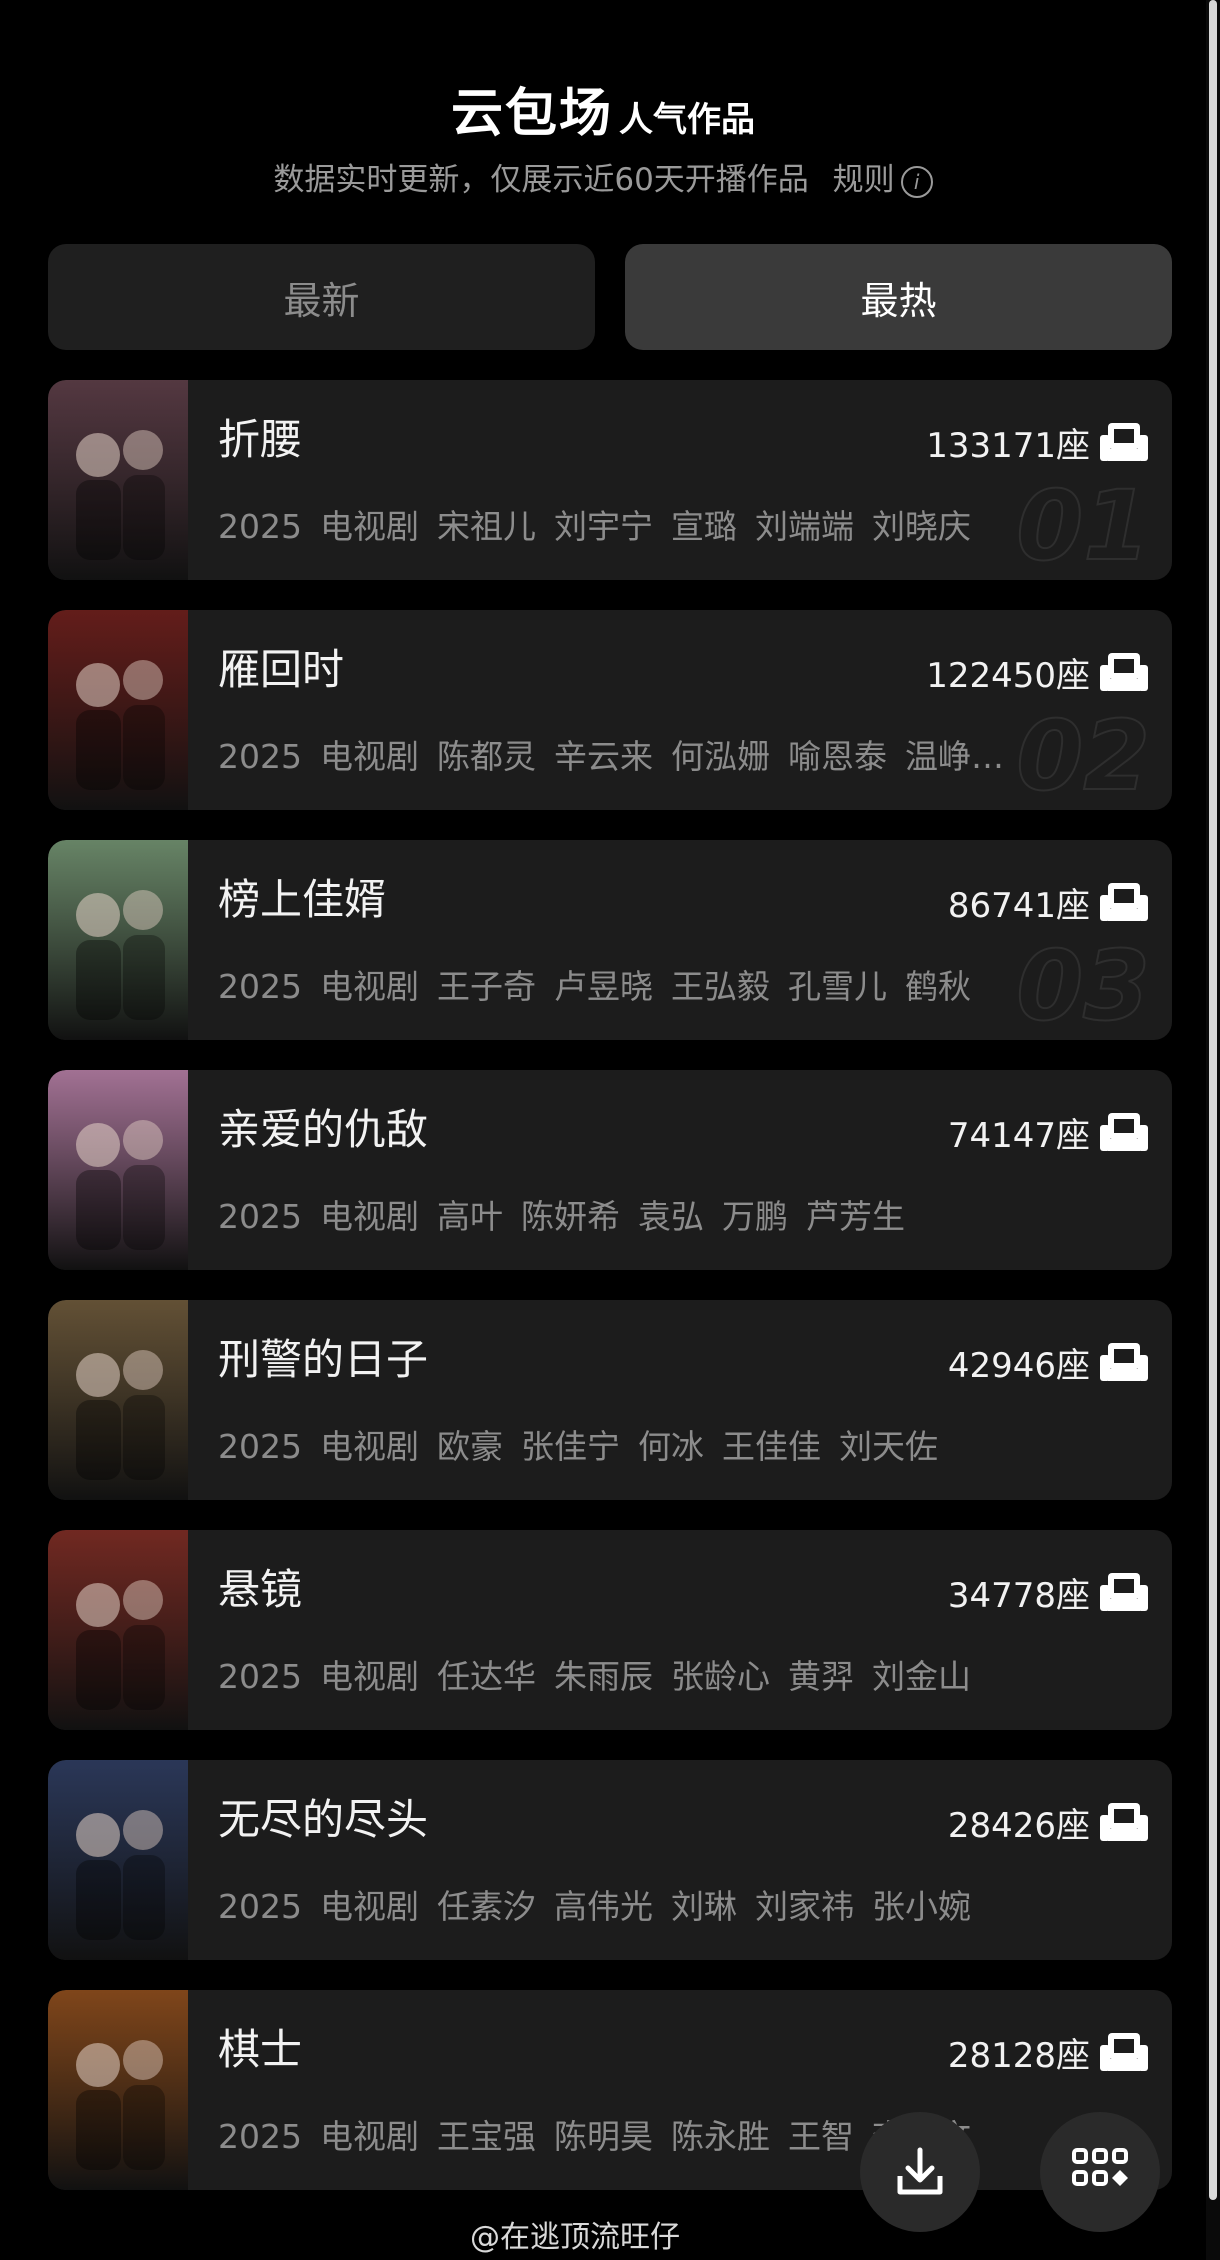  What do you see at coordinates (1018, 1596) in the screenshot?
I see `seat-count-value: 34778座` at bounding box center [1018, 1596].